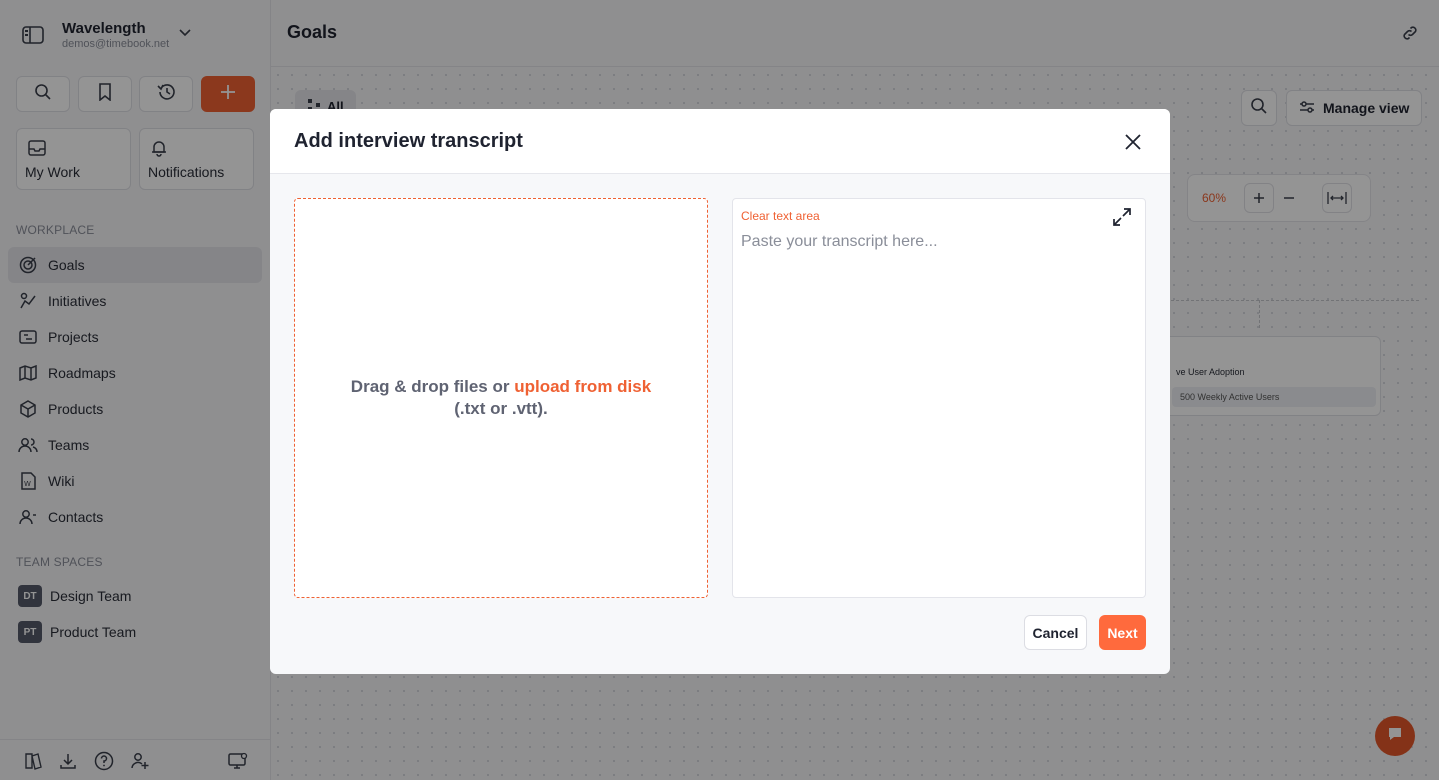 The image size is (1439, 780). I want to click on cancel-button: Cancel, so click(1055, 632).